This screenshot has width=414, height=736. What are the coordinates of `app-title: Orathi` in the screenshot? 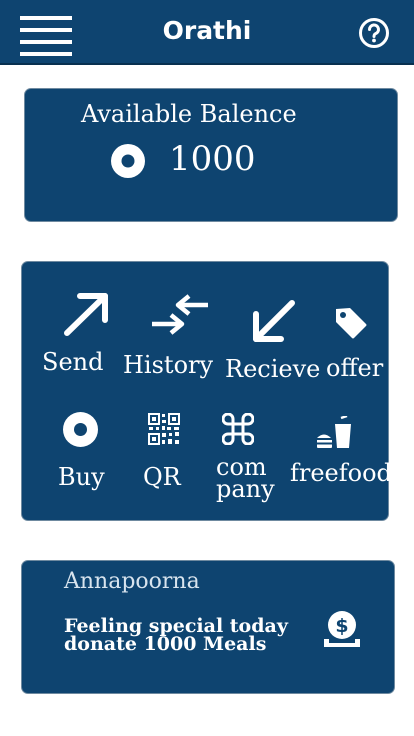 It's located at (207, 30).